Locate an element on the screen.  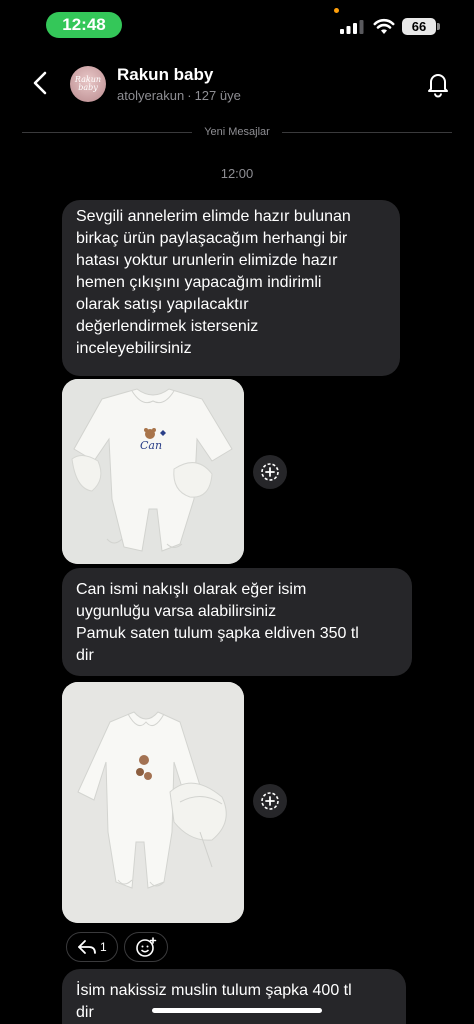
status-bar: 12:48 66 is located at coordinates (237, 25).